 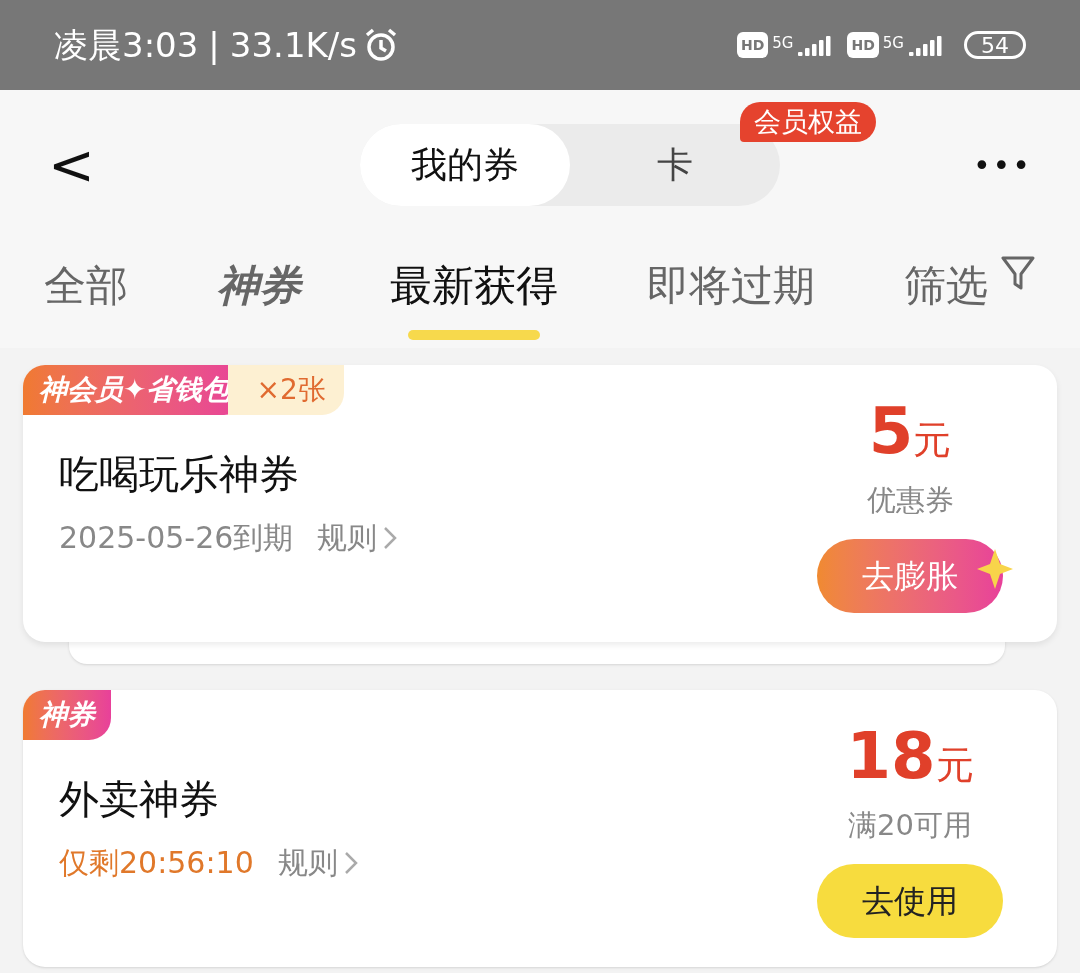 What do you see at coordinates (86, 294) in the screenshot?
I see `filter-tab: 全部` at bounding box center [86, 294].